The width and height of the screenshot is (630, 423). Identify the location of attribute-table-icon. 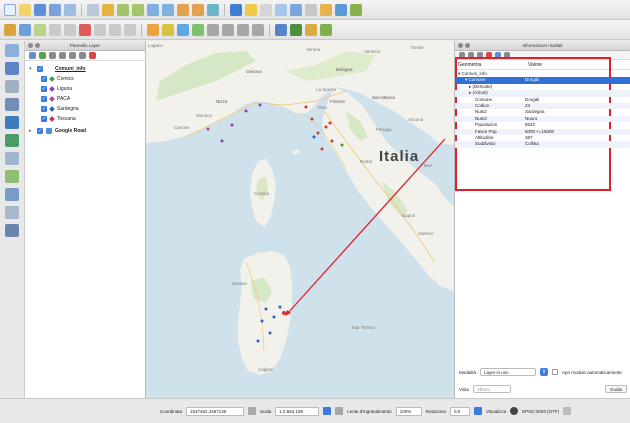
(281, 9).